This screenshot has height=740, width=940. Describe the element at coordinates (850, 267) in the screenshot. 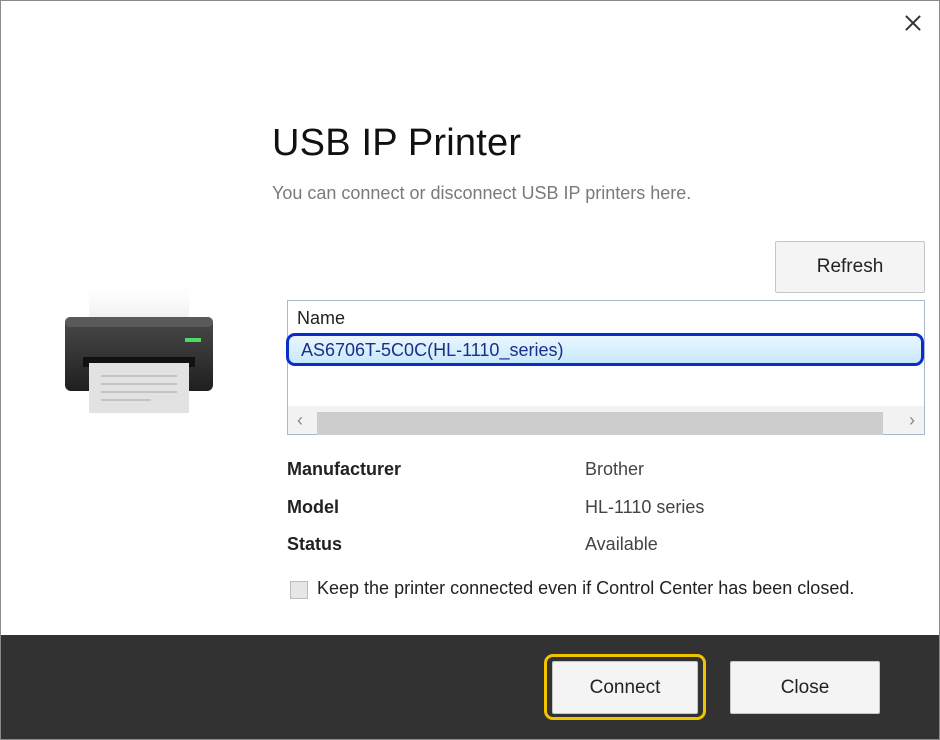

I see `refresh-button: Refresh` at that location.